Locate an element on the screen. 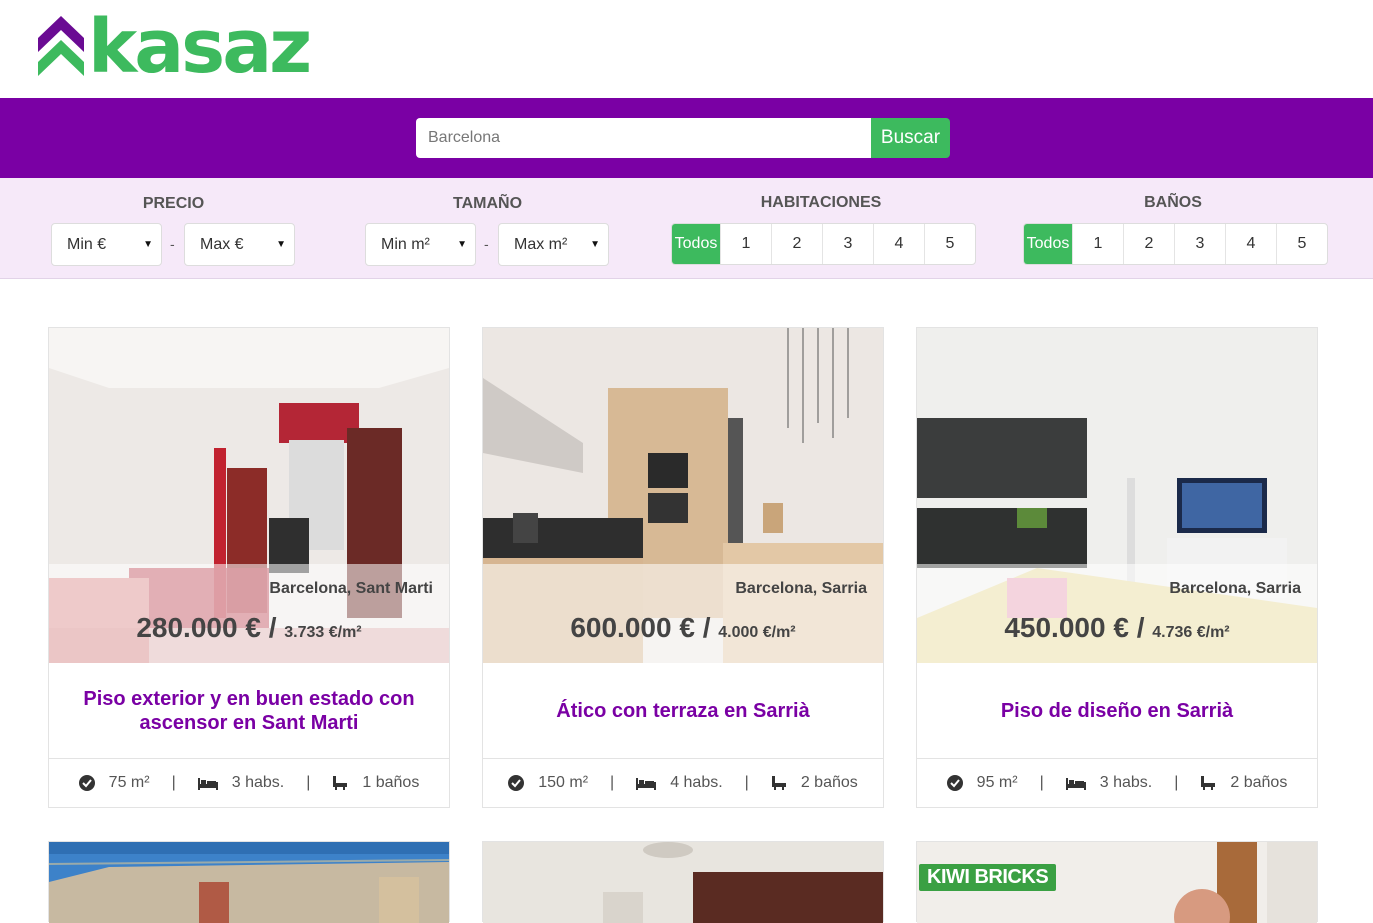 The width and height of the screenshot is (1373, 923). baths-option-all: Todos is located at coordinates (1048, 244).